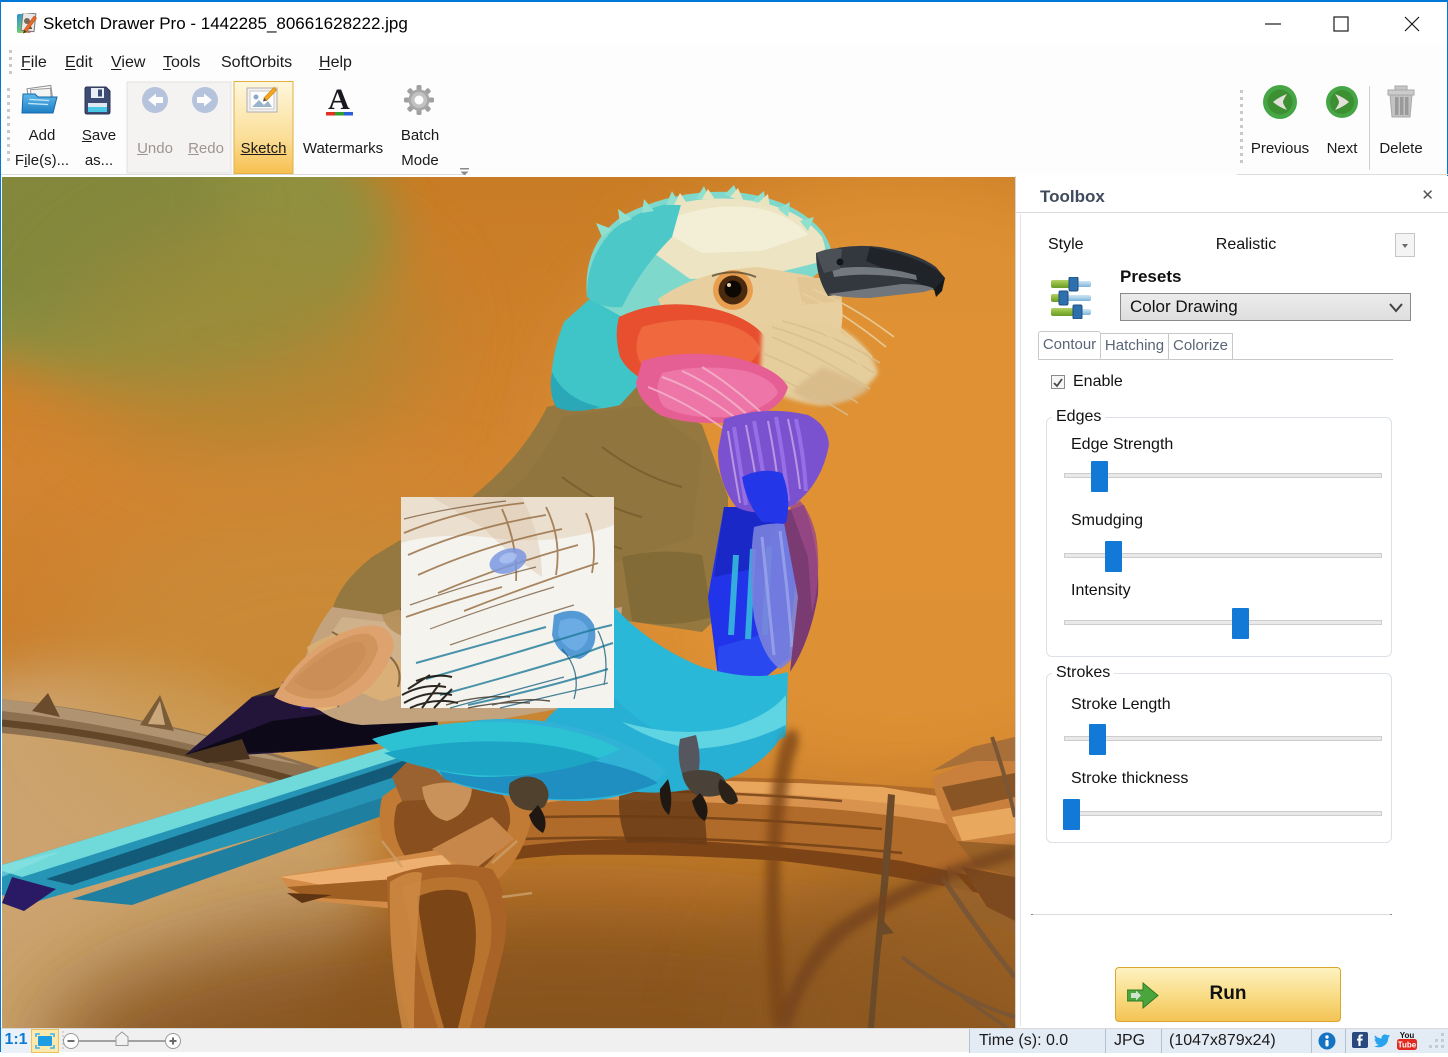  I want to click on svg-text: You, so click(1407, 1035).